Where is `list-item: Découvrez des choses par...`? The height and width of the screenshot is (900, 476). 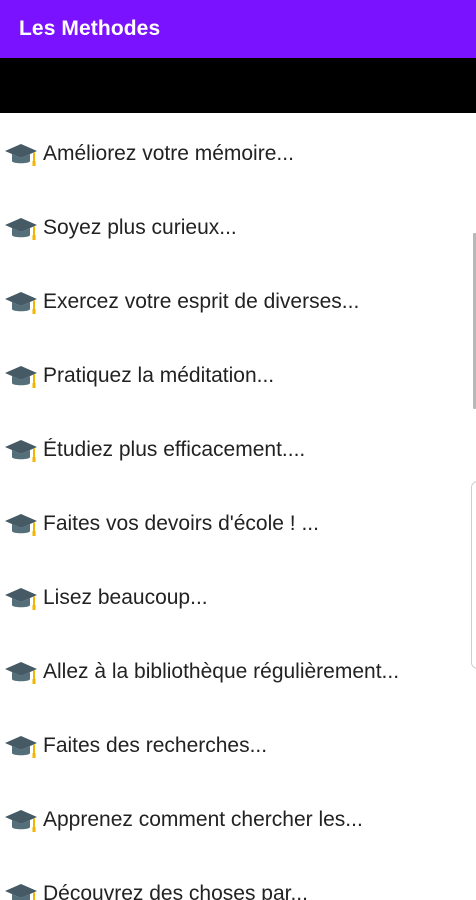 list-item: Découvrez des choses par... is located at coordinates (238, 878).